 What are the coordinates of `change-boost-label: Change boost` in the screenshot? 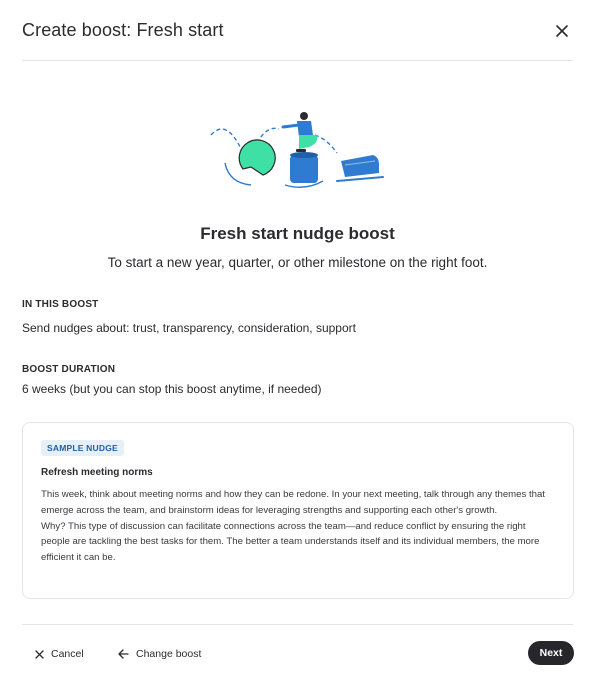 It's located at (169, 654).